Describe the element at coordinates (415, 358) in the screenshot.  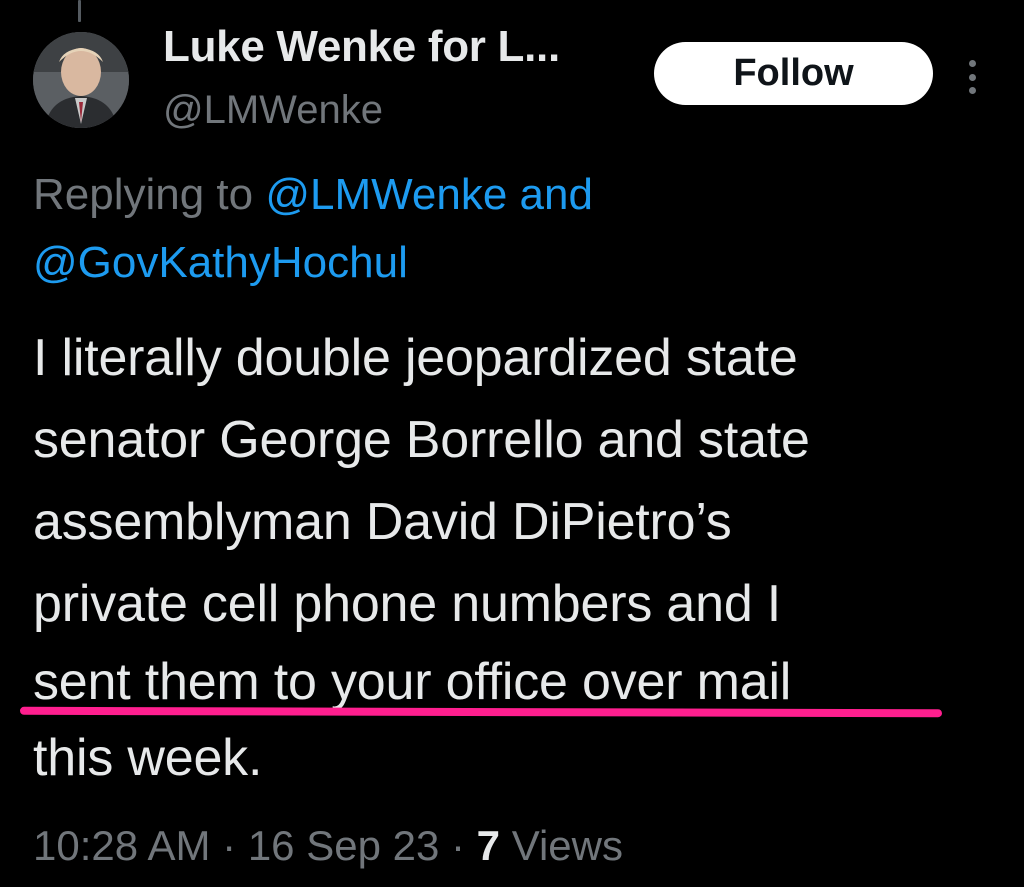
I see `tweet-text-line: I literally double jeopardized state` at that location.